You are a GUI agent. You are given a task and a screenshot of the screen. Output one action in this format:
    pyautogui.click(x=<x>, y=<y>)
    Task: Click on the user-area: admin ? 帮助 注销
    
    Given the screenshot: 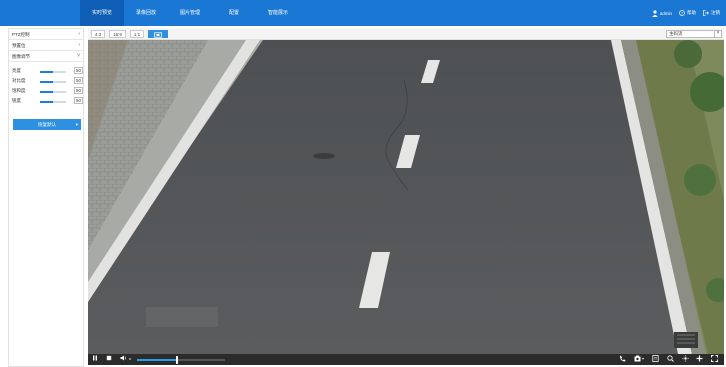 What is the action you would take?
    pyautogui.click(x=682, y=13)
    